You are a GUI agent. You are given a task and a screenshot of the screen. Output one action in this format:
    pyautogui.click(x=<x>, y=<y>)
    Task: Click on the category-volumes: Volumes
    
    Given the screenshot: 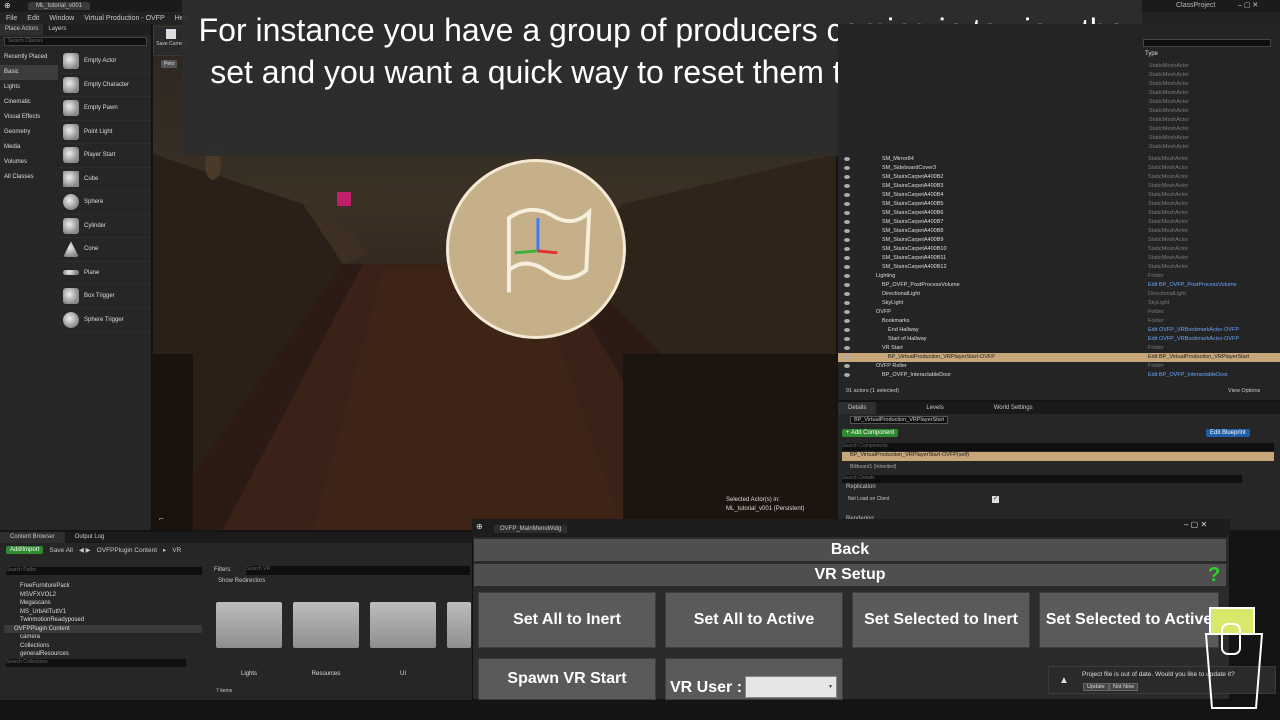 What is the action you would take?
    pyautogui.click(x=29, y=162)
    